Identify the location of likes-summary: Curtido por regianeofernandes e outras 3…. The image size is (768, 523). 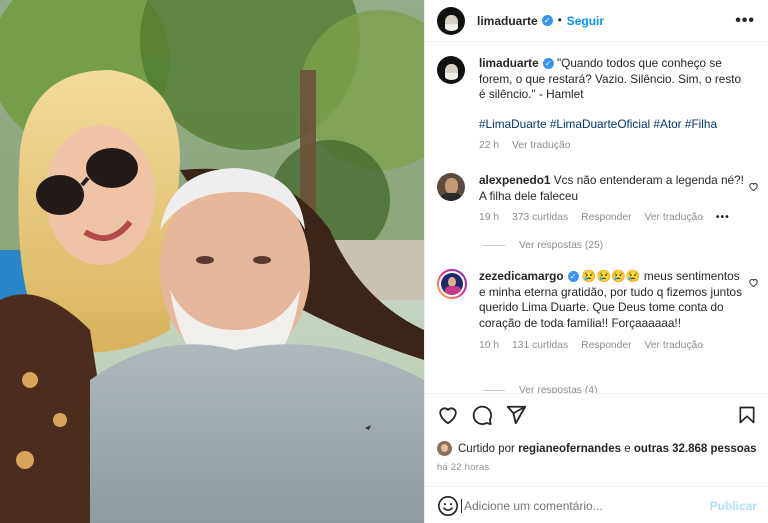
(597, 448).